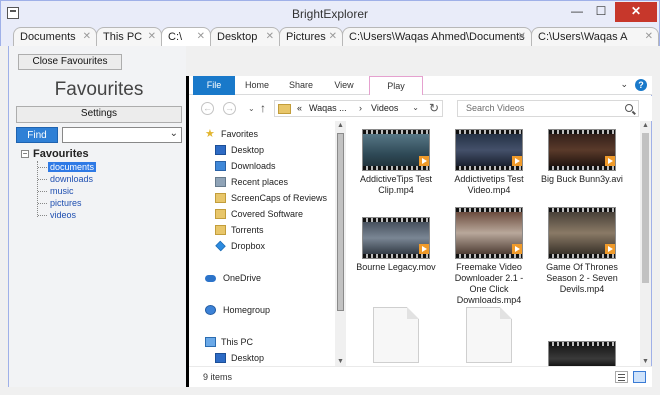  I want to click on close-favourites-button: Close Favourites, so click(70, 62).